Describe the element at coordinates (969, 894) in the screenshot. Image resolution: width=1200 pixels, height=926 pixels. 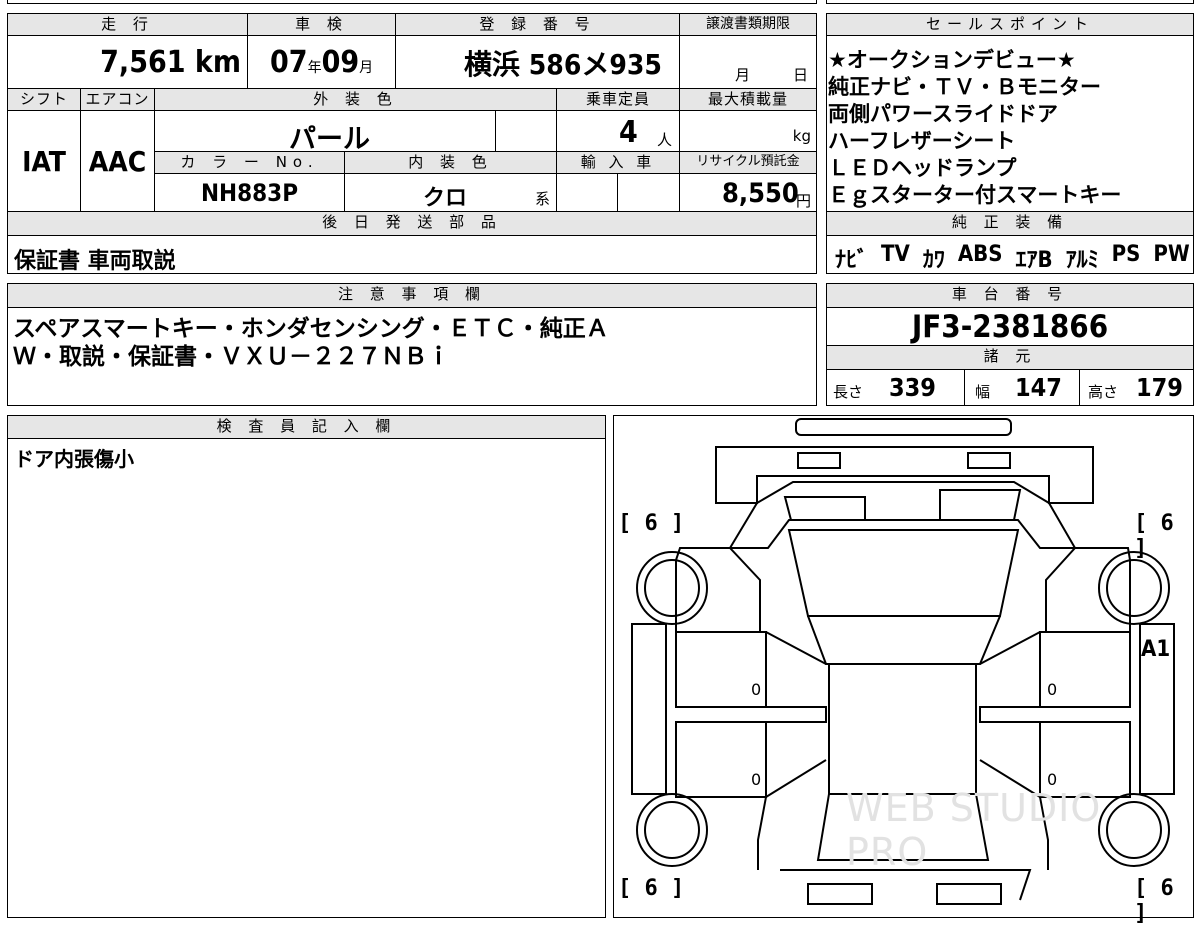
I see `taillight-right-shape` at that location.